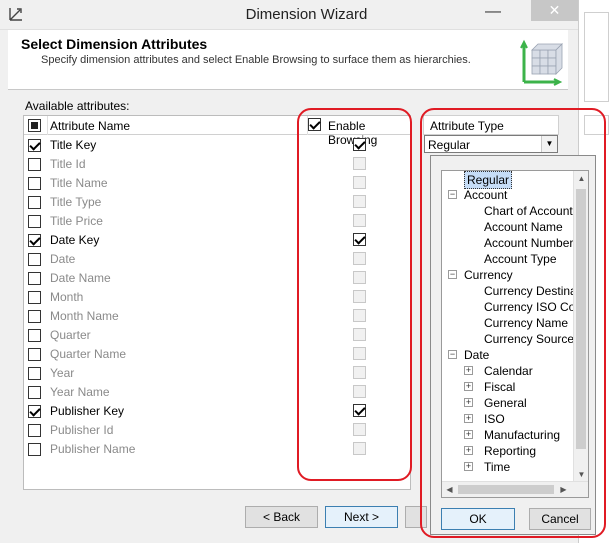 The height and width of the screenshot is (543, 613). I want to click on attribute-name: Year, so click(62, 373).